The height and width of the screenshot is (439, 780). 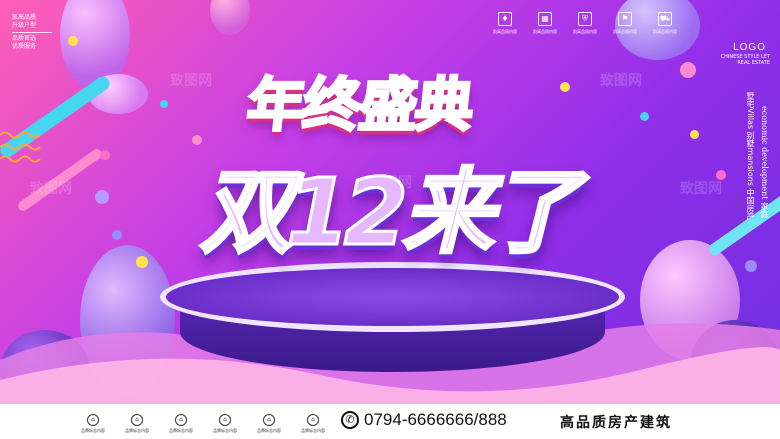 What do you see at coordinates (230, 17) in the screenshot?
I see `blob-top-mid` at bounding box center [230, 17].